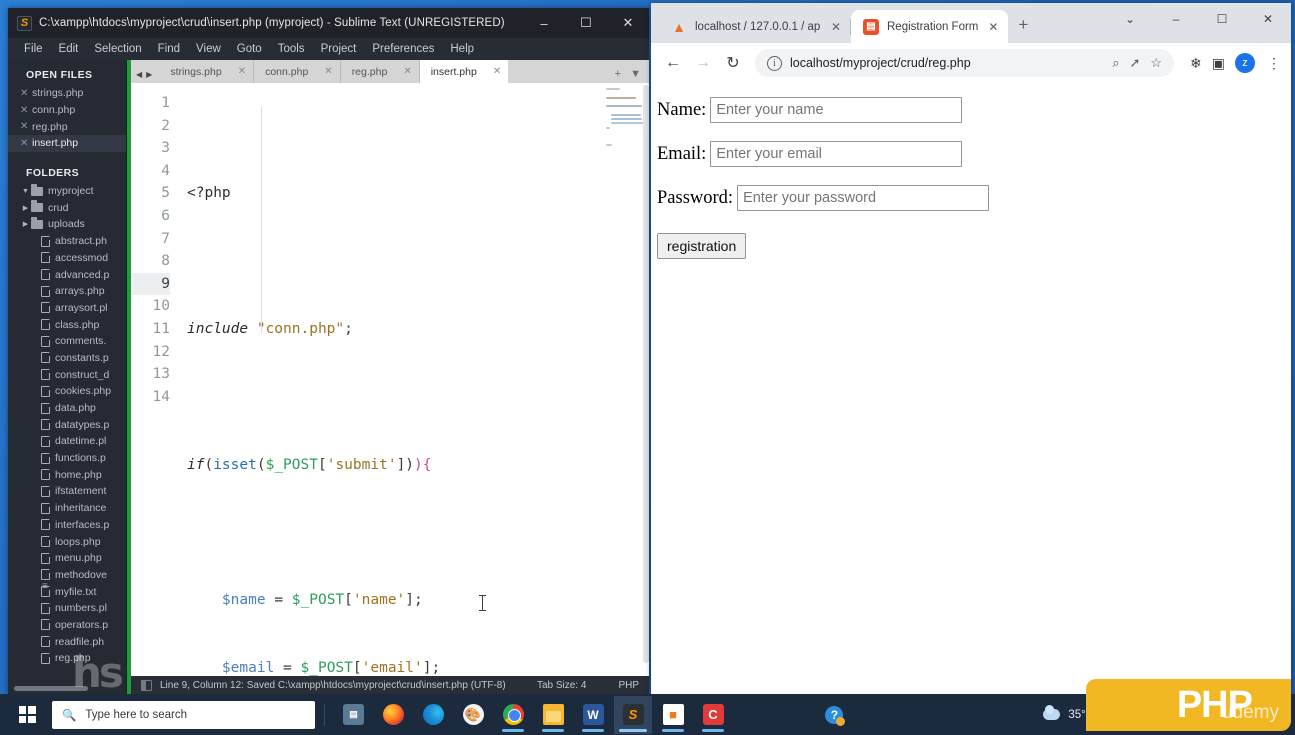  I want to click on zoom-icon: ⌕, so click(1115, 63).